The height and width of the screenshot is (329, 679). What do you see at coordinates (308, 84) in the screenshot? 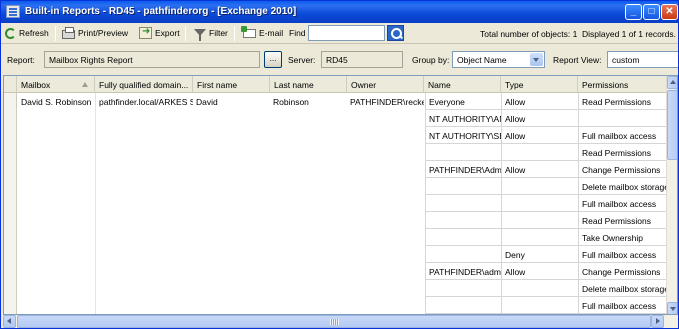
I see `column-header-last-name: Last name` at bounding box center [308, 84].